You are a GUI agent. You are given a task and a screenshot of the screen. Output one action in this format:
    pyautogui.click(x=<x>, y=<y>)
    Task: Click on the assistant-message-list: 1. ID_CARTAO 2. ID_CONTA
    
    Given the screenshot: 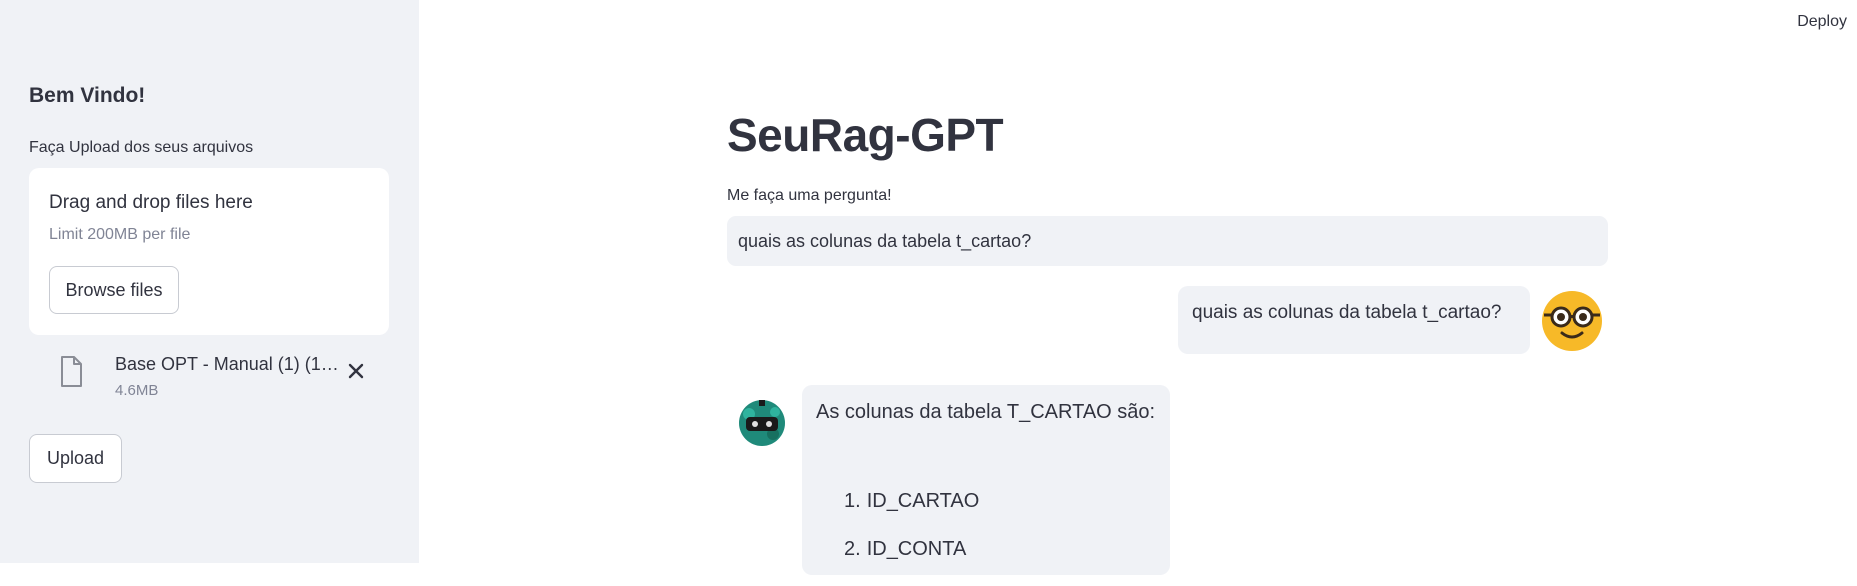 What is the action you would take?
    pyautogui.click(x=911, y=538)
    